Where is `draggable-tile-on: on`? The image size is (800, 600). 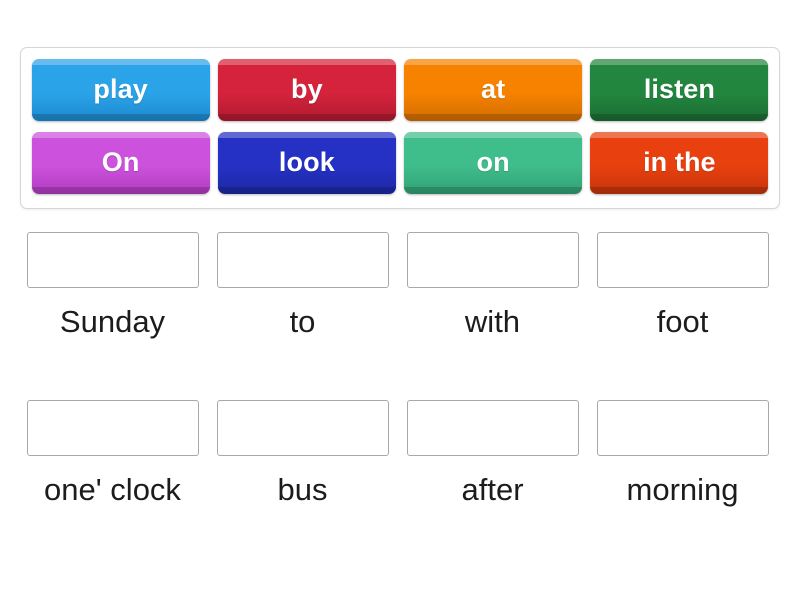
draggable-tile-on: on is located at coordinates (493, 162).